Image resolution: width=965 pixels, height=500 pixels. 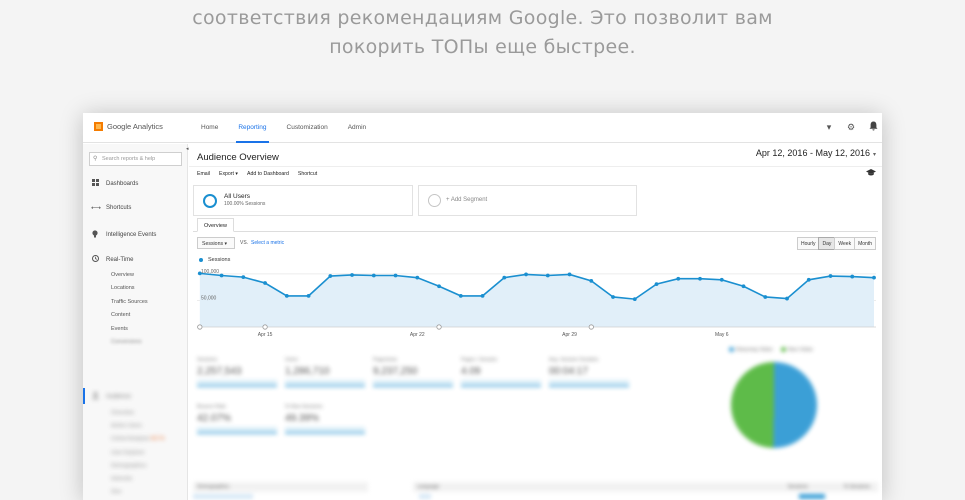 I want to click on hourly-button: Hourly, so click(x=808, y=243).